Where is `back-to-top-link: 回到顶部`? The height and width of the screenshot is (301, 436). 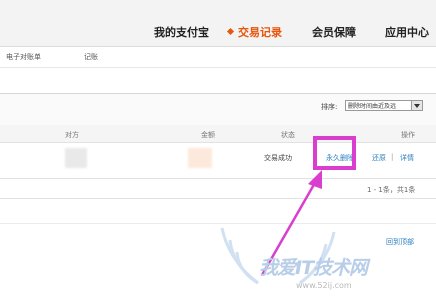
back-to-top-link: 回到顶部 is located at coordinates (400, 242).